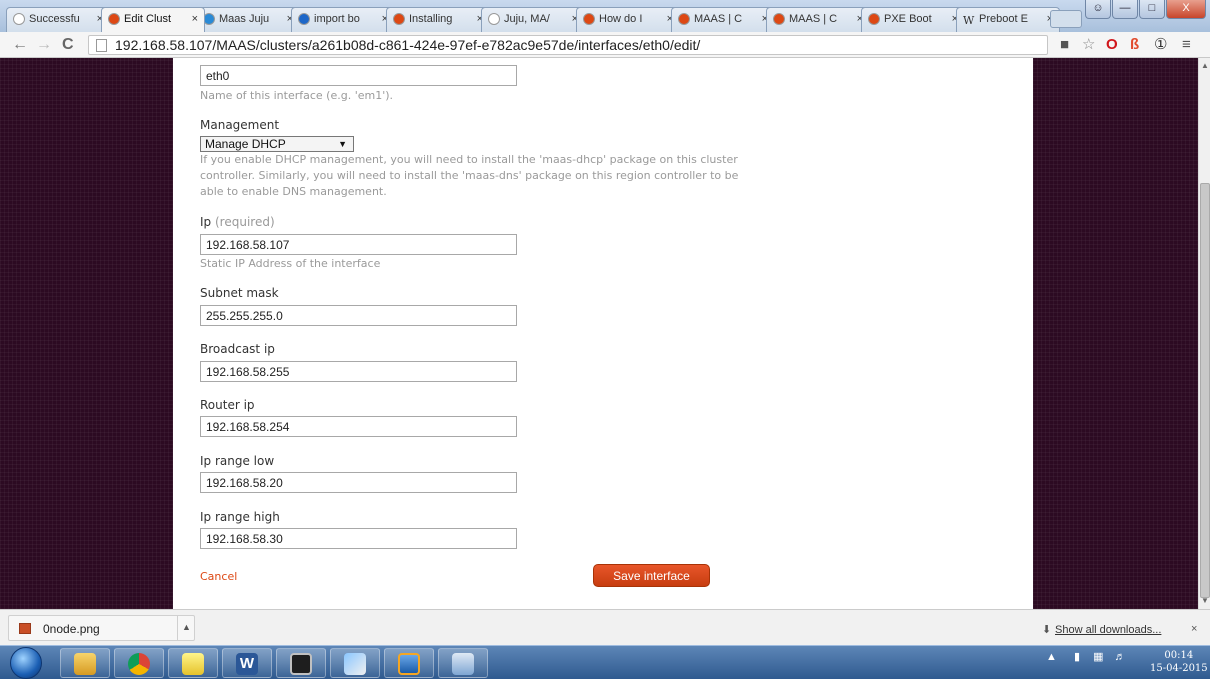 The height and width of the screenshot is (679, 1210). What do you see at coordinates (71, 629) in the screenshot?
I see `download-file-name: 0node.png` at bounding box center [71, 629].